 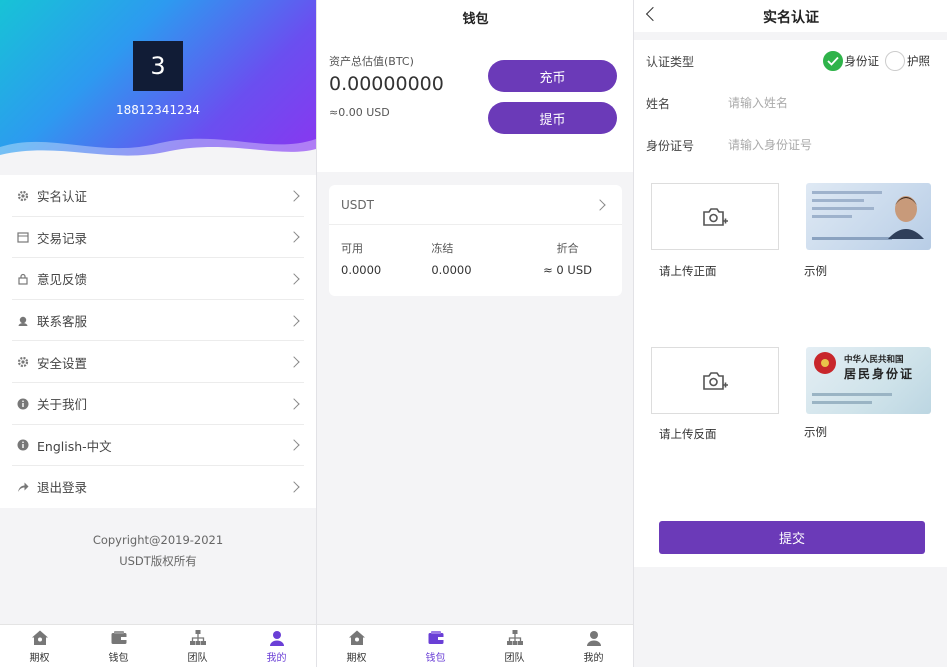 I want to click on home-icon, so click(x=39, y=637).